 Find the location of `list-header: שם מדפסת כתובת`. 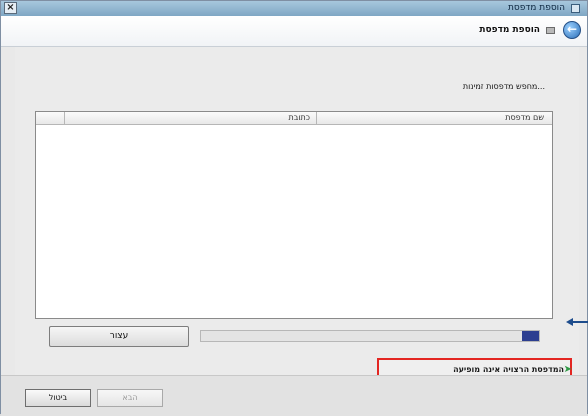

list-header: שם מדפסת כתובת is located at coordinates (294, 118).